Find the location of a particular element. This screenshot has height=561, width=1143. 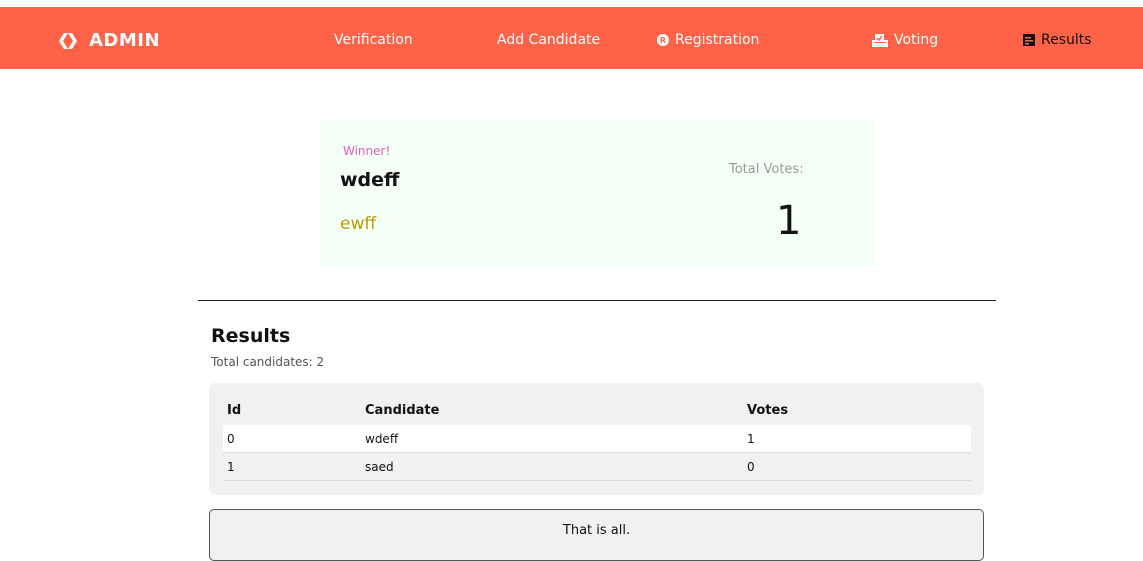

cell-votes: 0 is located at coordinates (857, 466).